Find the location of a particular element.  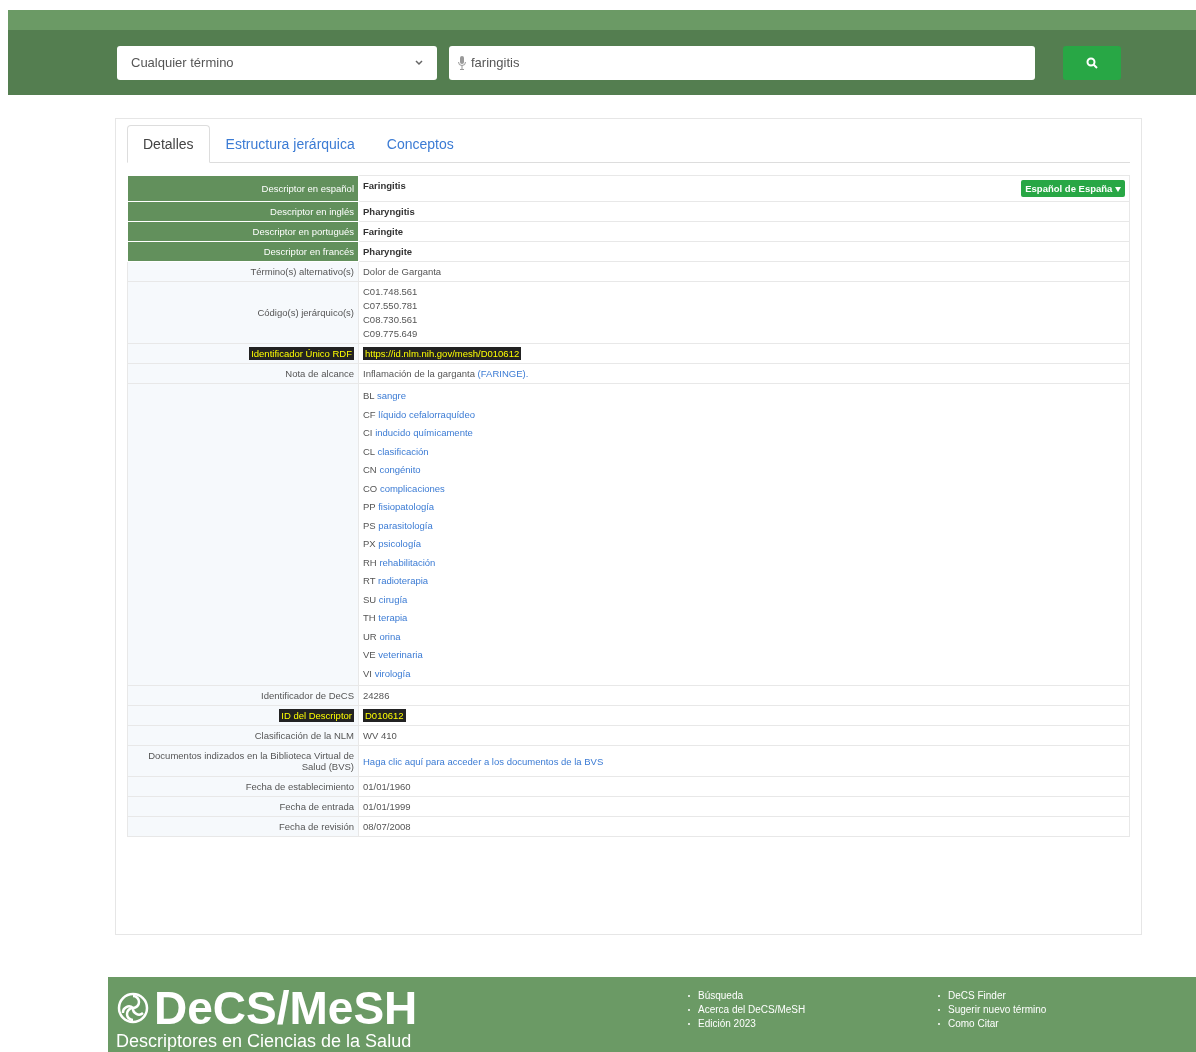

qualifier-code: UR is located at coordinates (370, 636).